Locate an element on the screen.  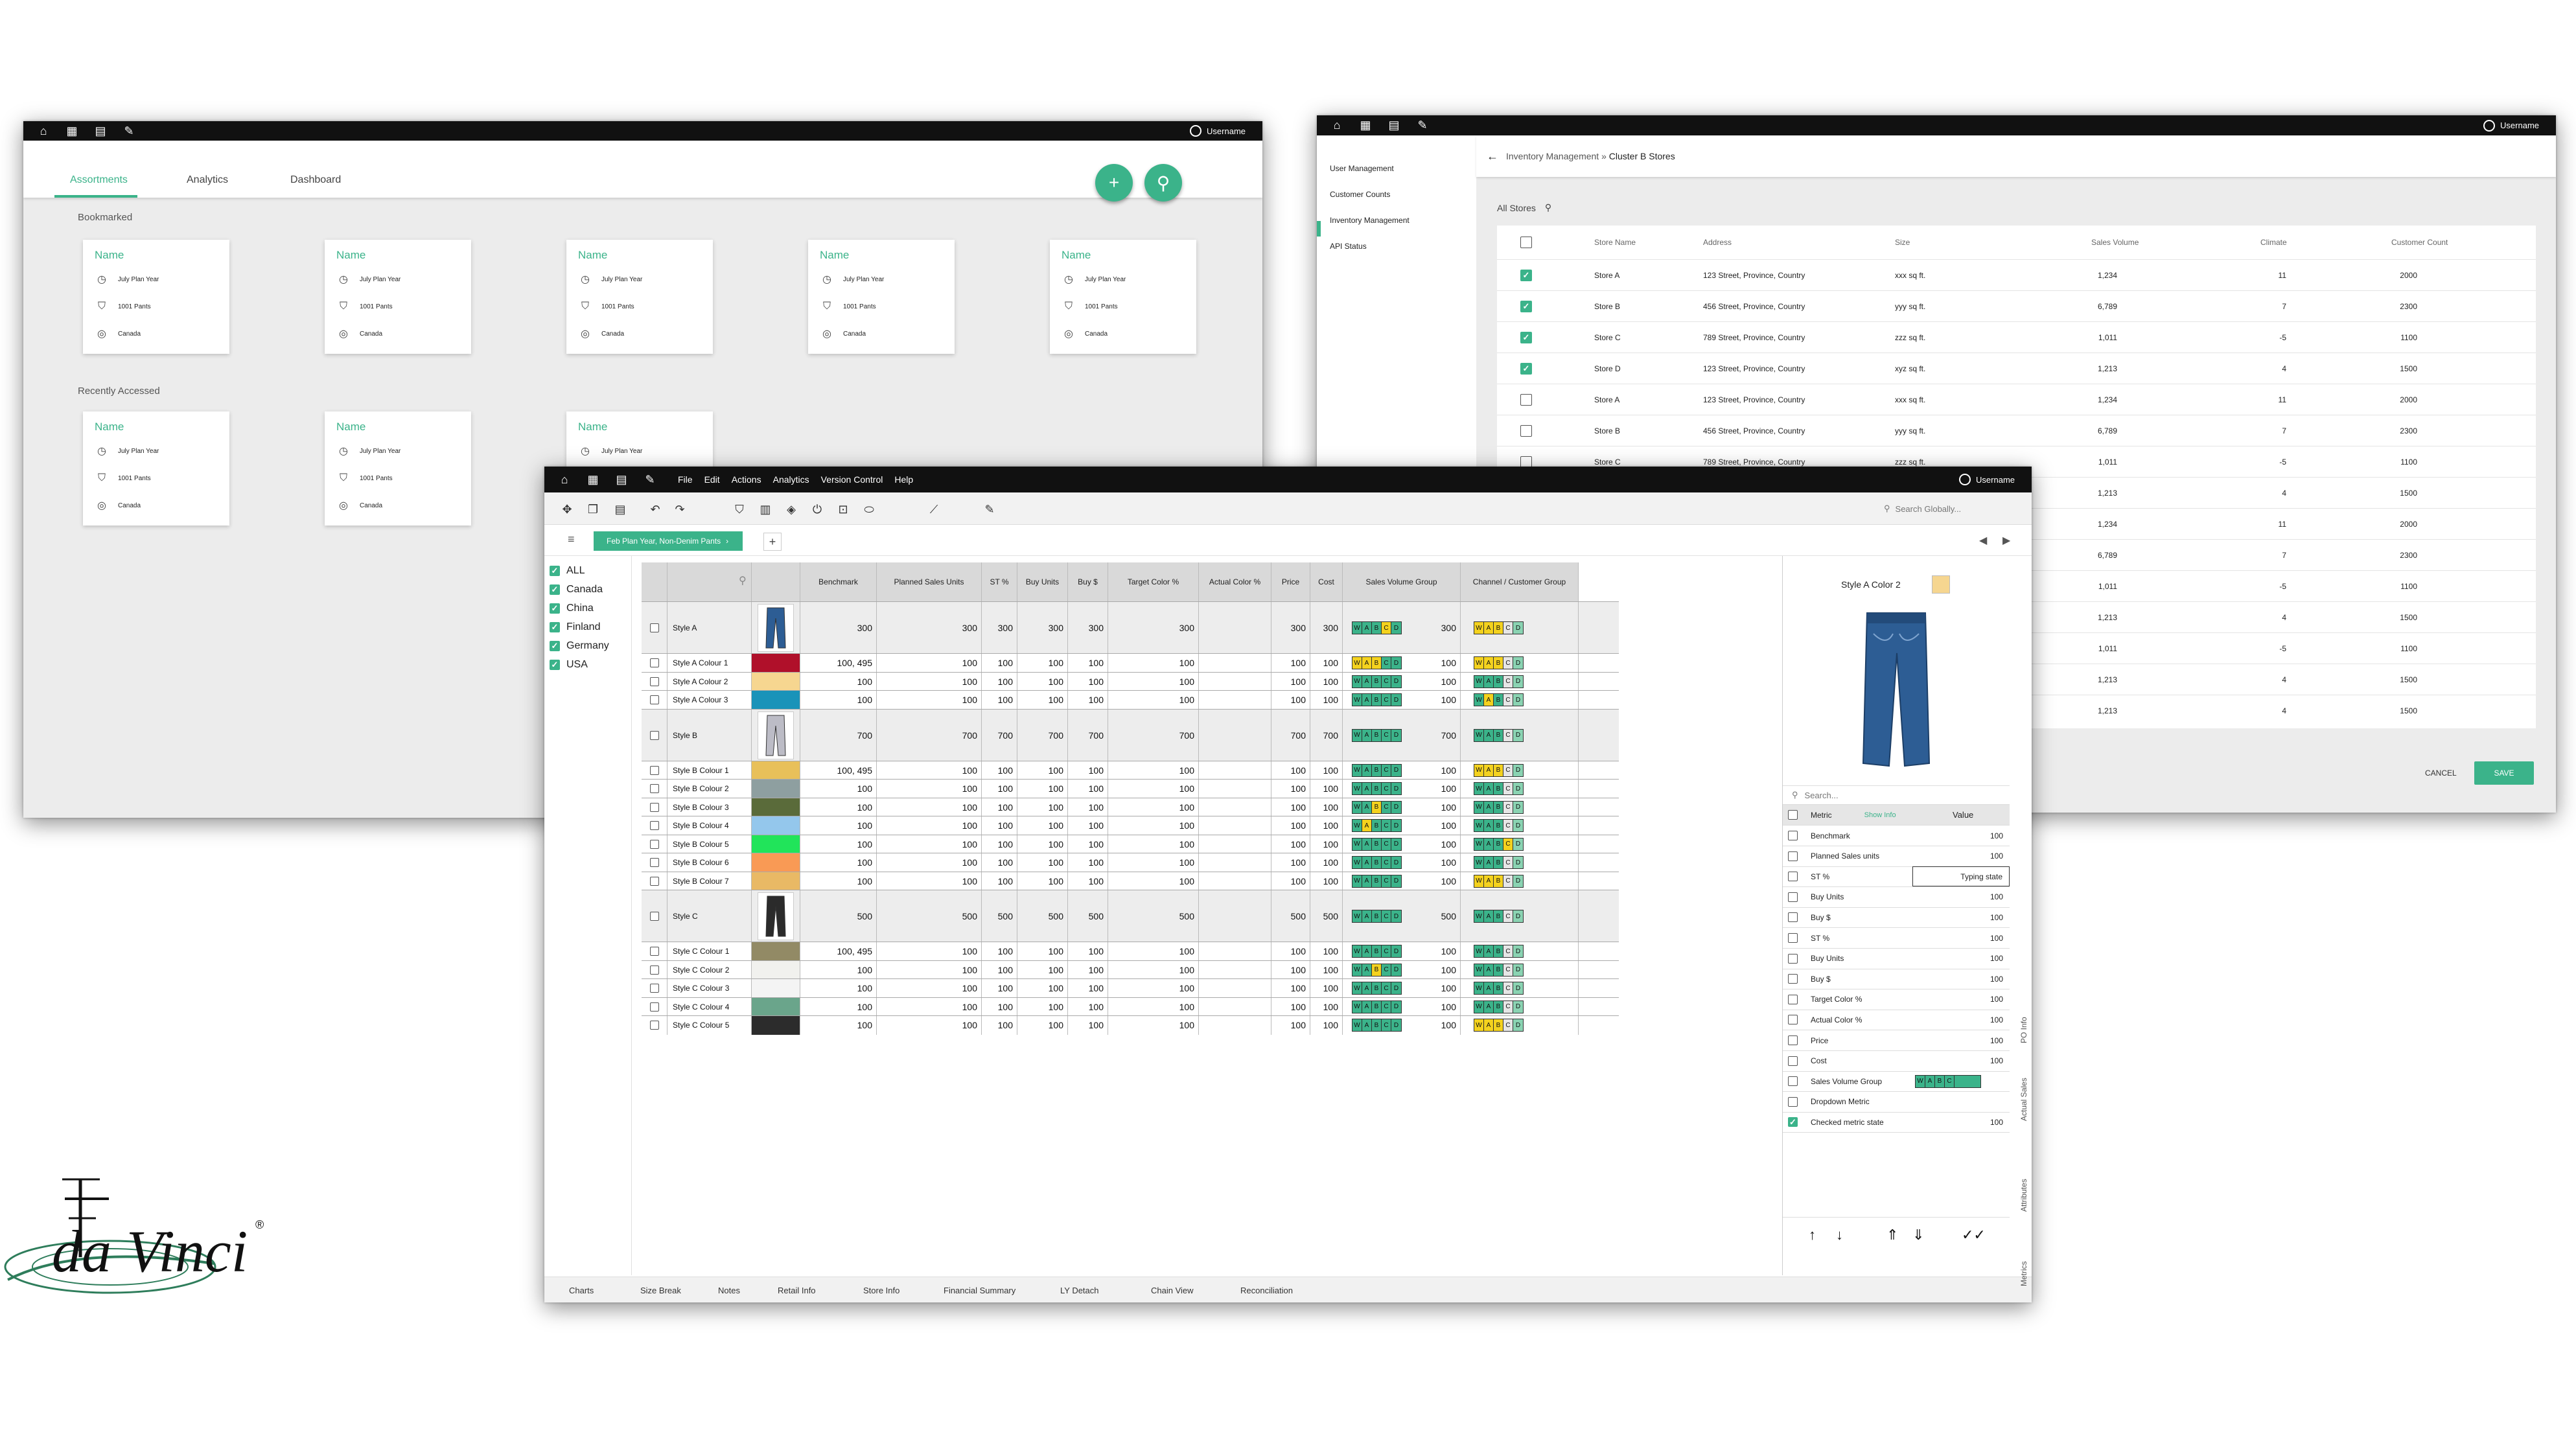
menu-help: Help is located at coordinates (903, 479).